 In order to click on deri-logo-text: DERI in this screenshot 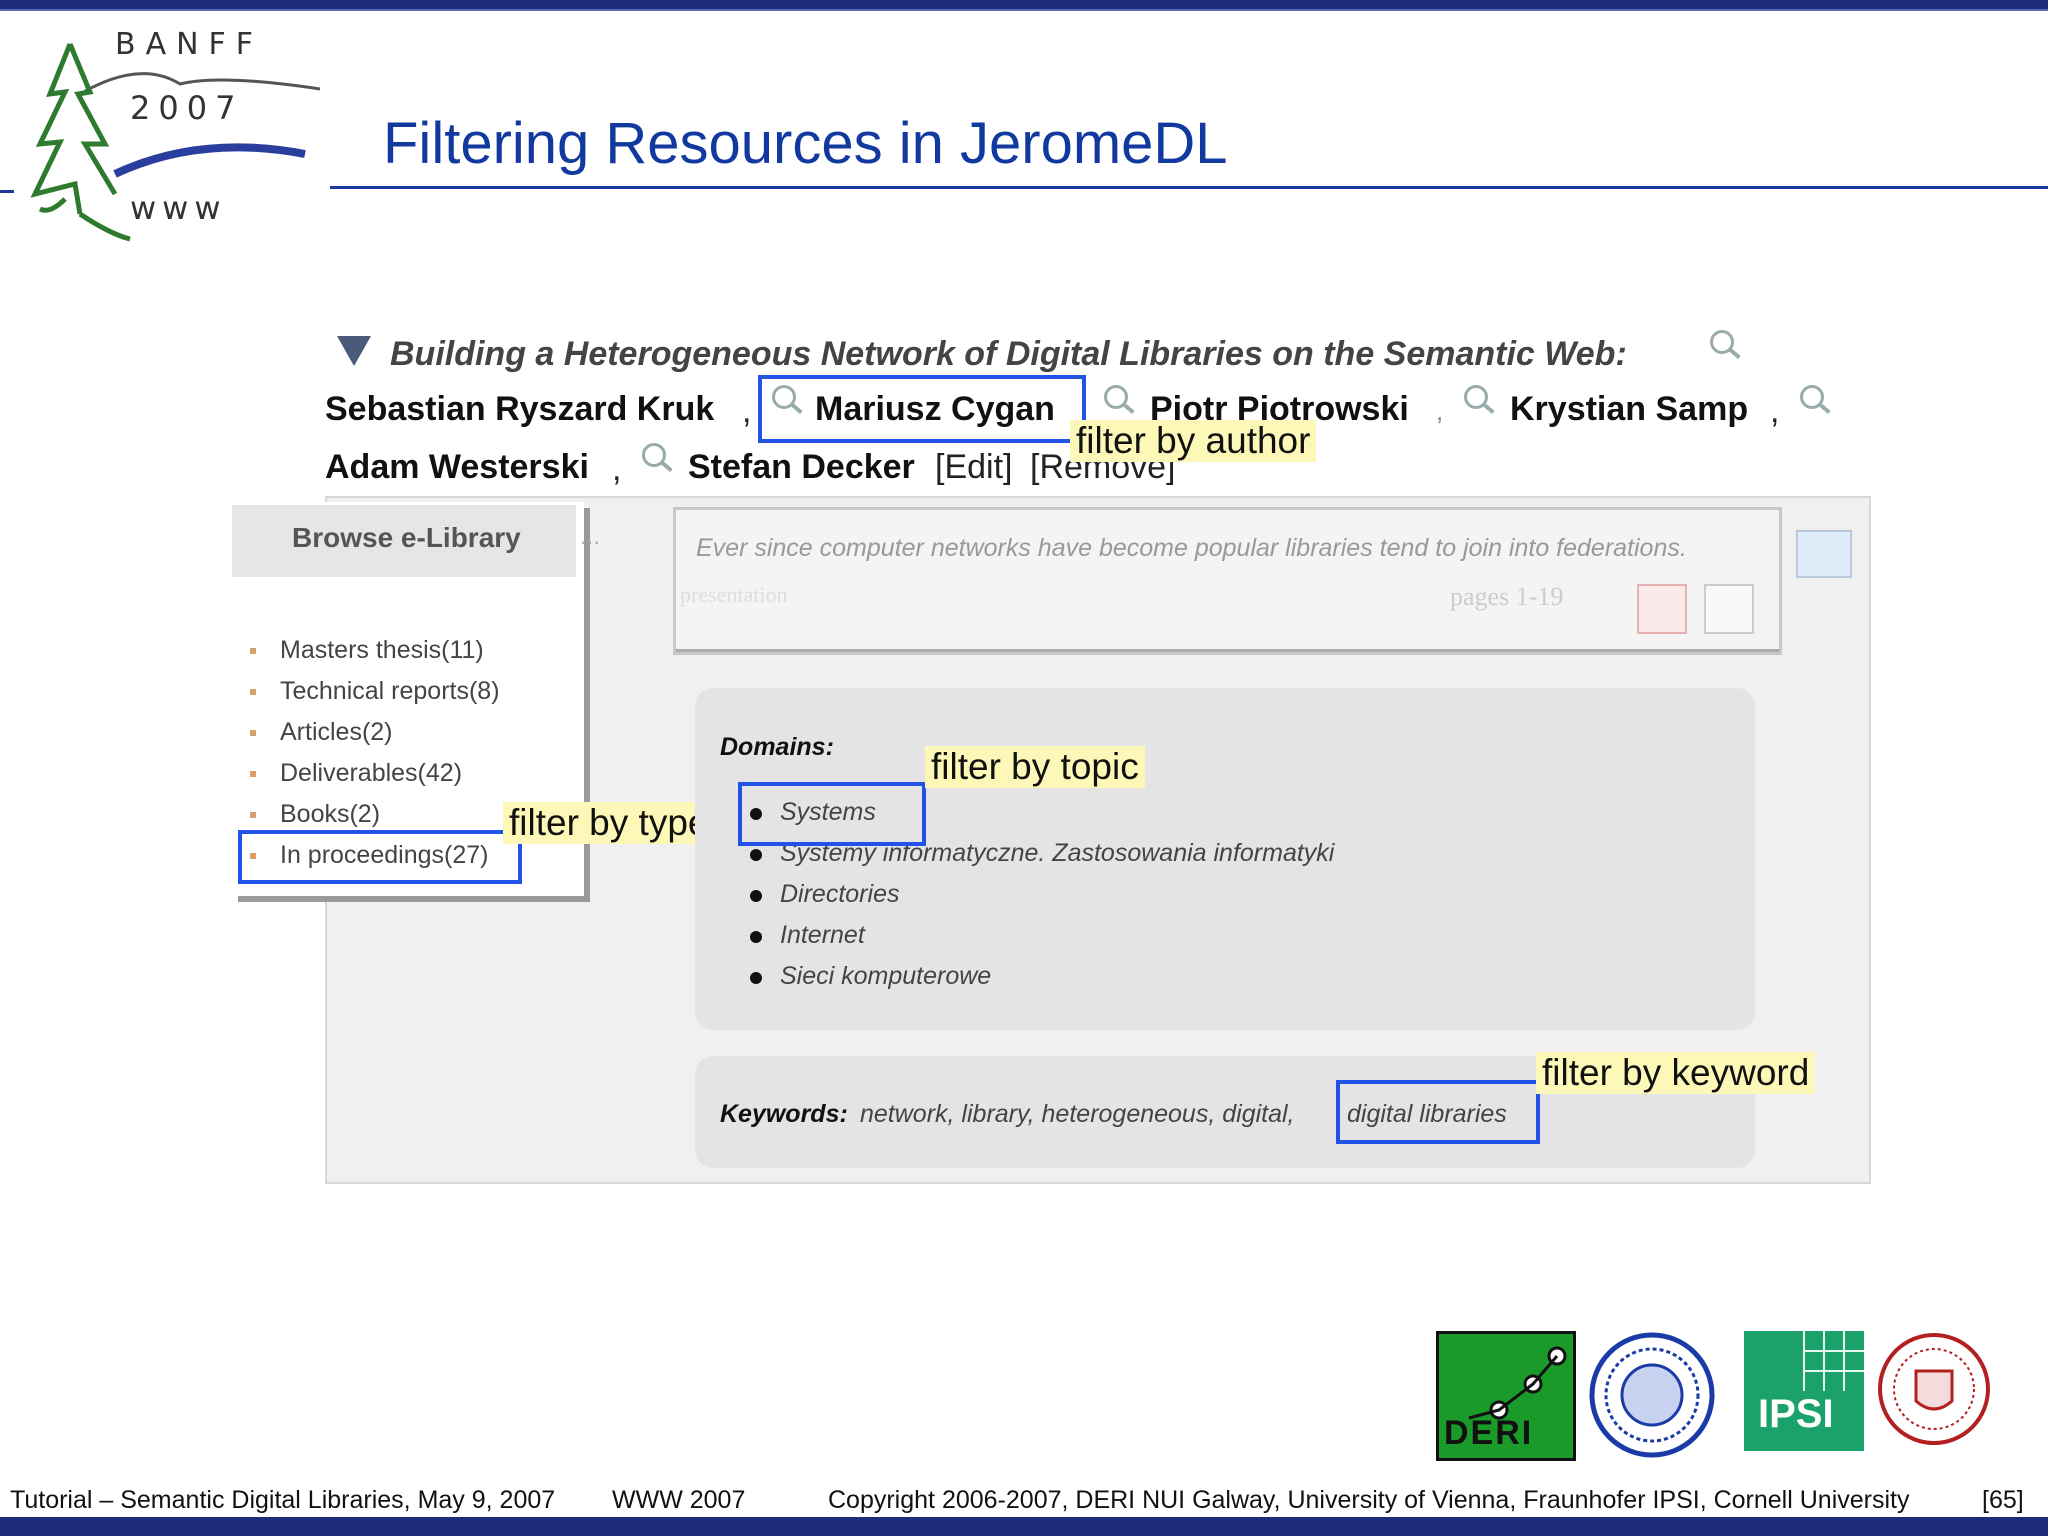, I will do `click(1489, 1433)`.